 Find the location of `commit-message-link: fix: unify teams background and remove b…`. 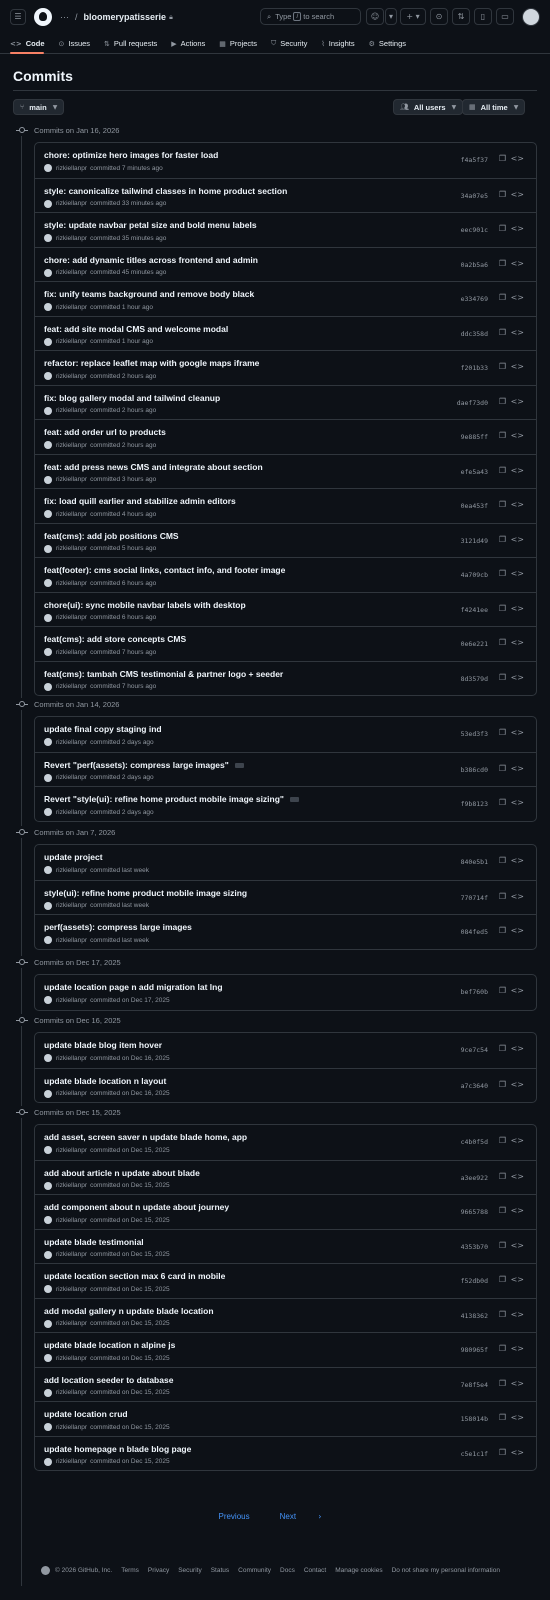

commit-message-link: fix: unify teams background and remove b… is located at coordinates (149, 294).